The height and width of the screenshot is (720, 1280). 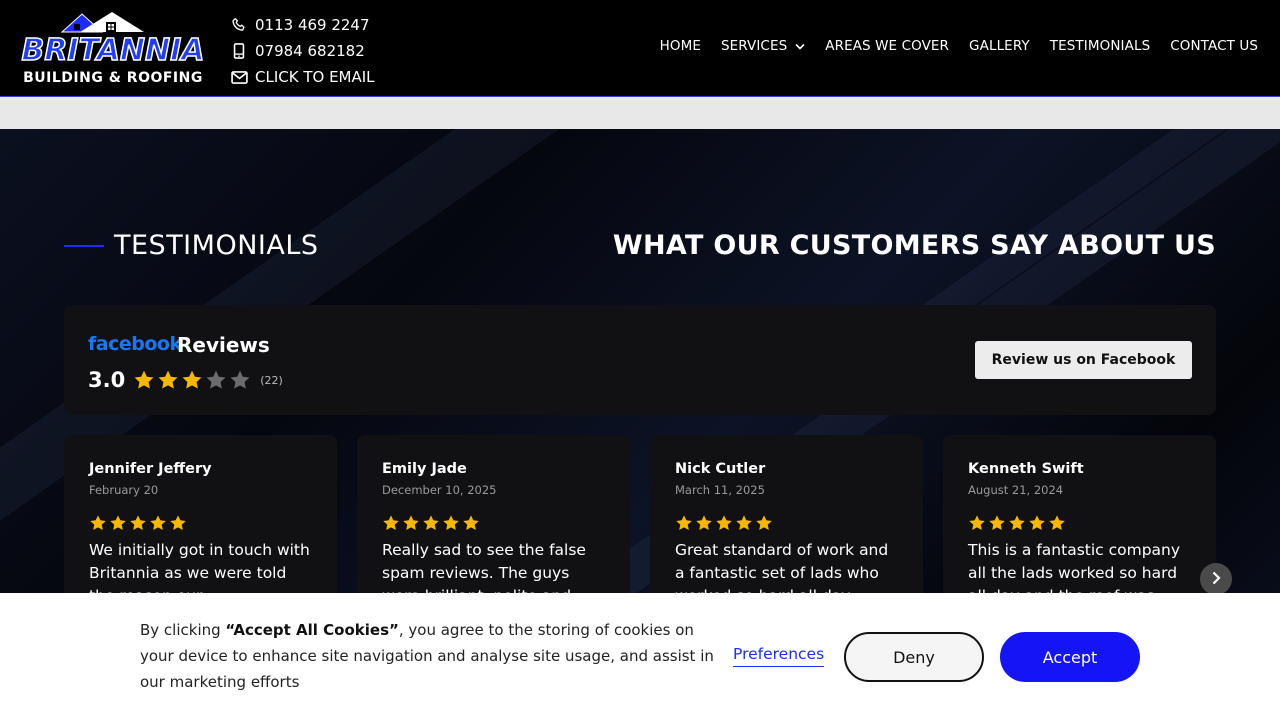 I want to click on nav-gallery: GALLERY, so click(x=999, y=46).